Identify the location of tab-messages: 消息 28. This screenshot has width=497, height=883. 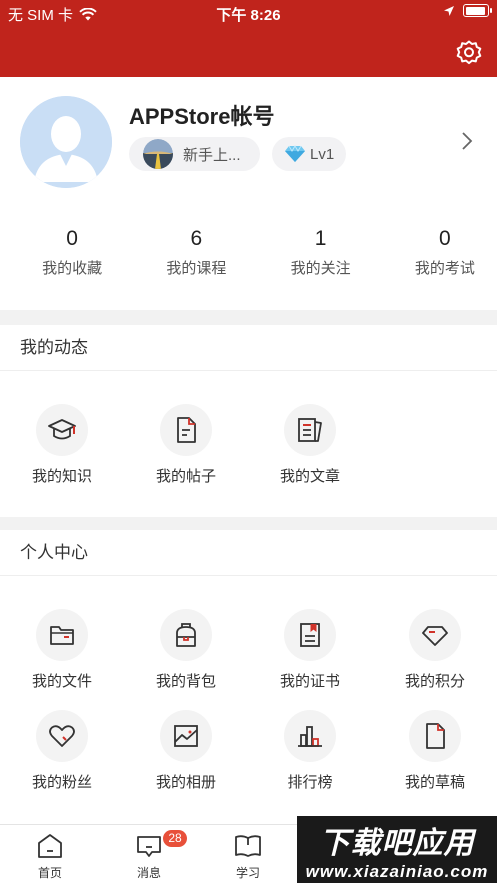
(149, 855).